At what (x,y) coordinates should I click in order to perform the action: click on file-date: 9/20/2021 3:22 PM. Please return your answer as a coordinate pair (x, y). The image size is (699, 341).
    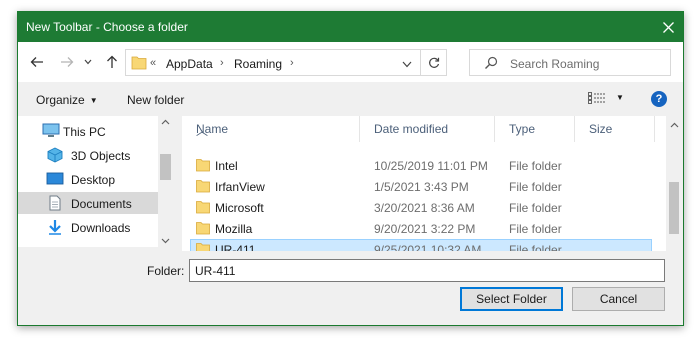
    Looking at the image, I should click on (425, 229).